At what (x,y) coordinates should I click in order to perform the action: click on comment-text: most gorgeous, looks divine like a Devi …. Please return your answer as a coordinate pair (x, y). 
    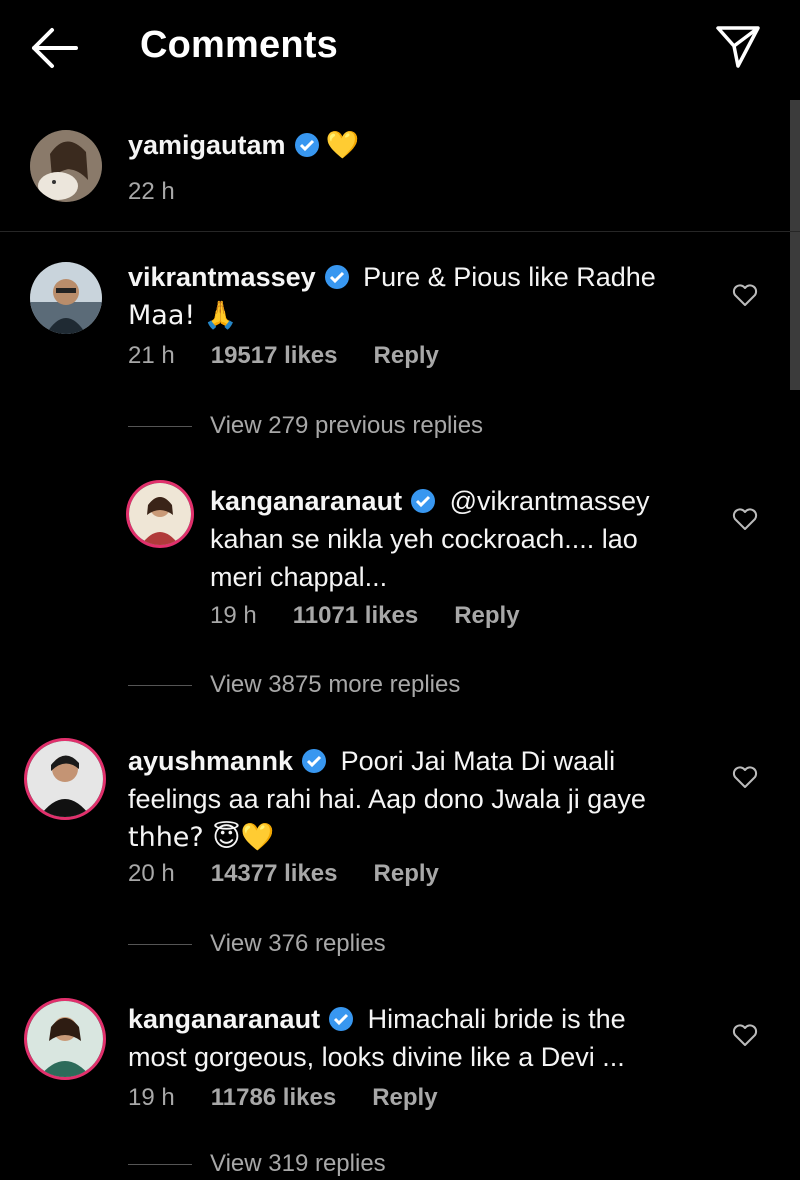
    Looking at the image, I should click on (376, 1057).